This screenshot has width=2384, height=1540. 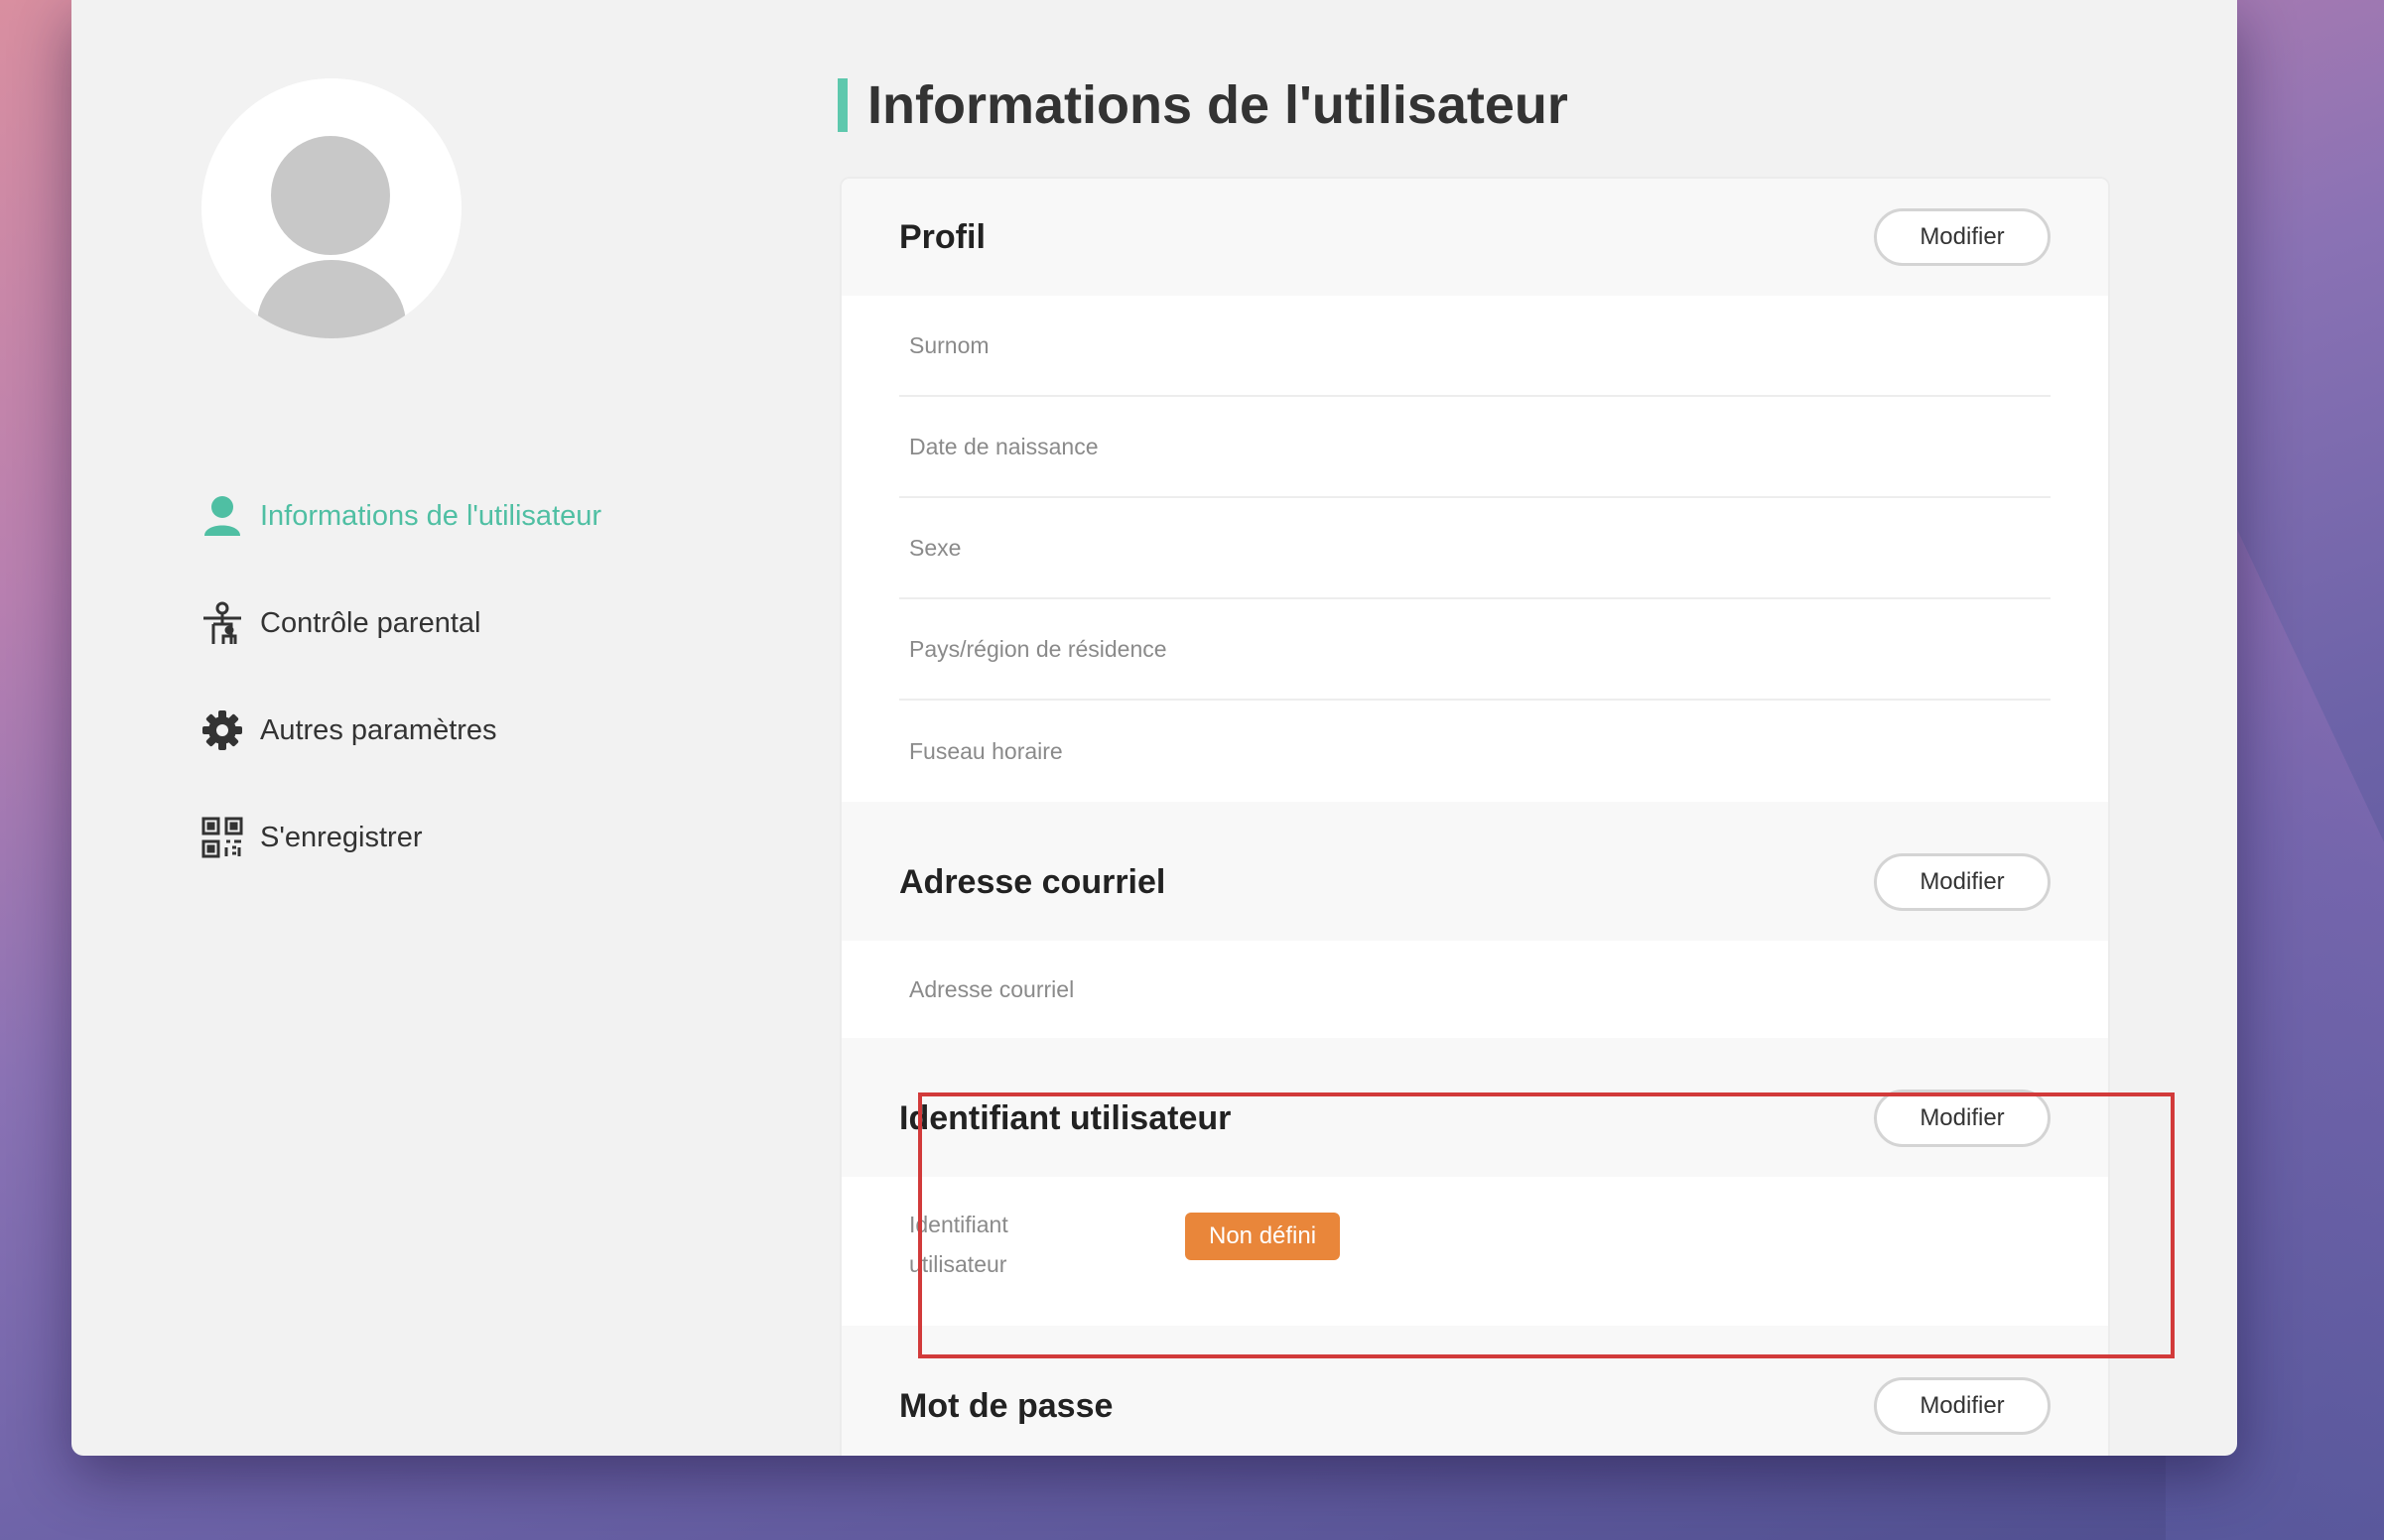 What do you see at coordinates (1006, 1405) in the screenshot?
I see `password-section-title: Mot de passe` at bounding box center [1006, 1405].